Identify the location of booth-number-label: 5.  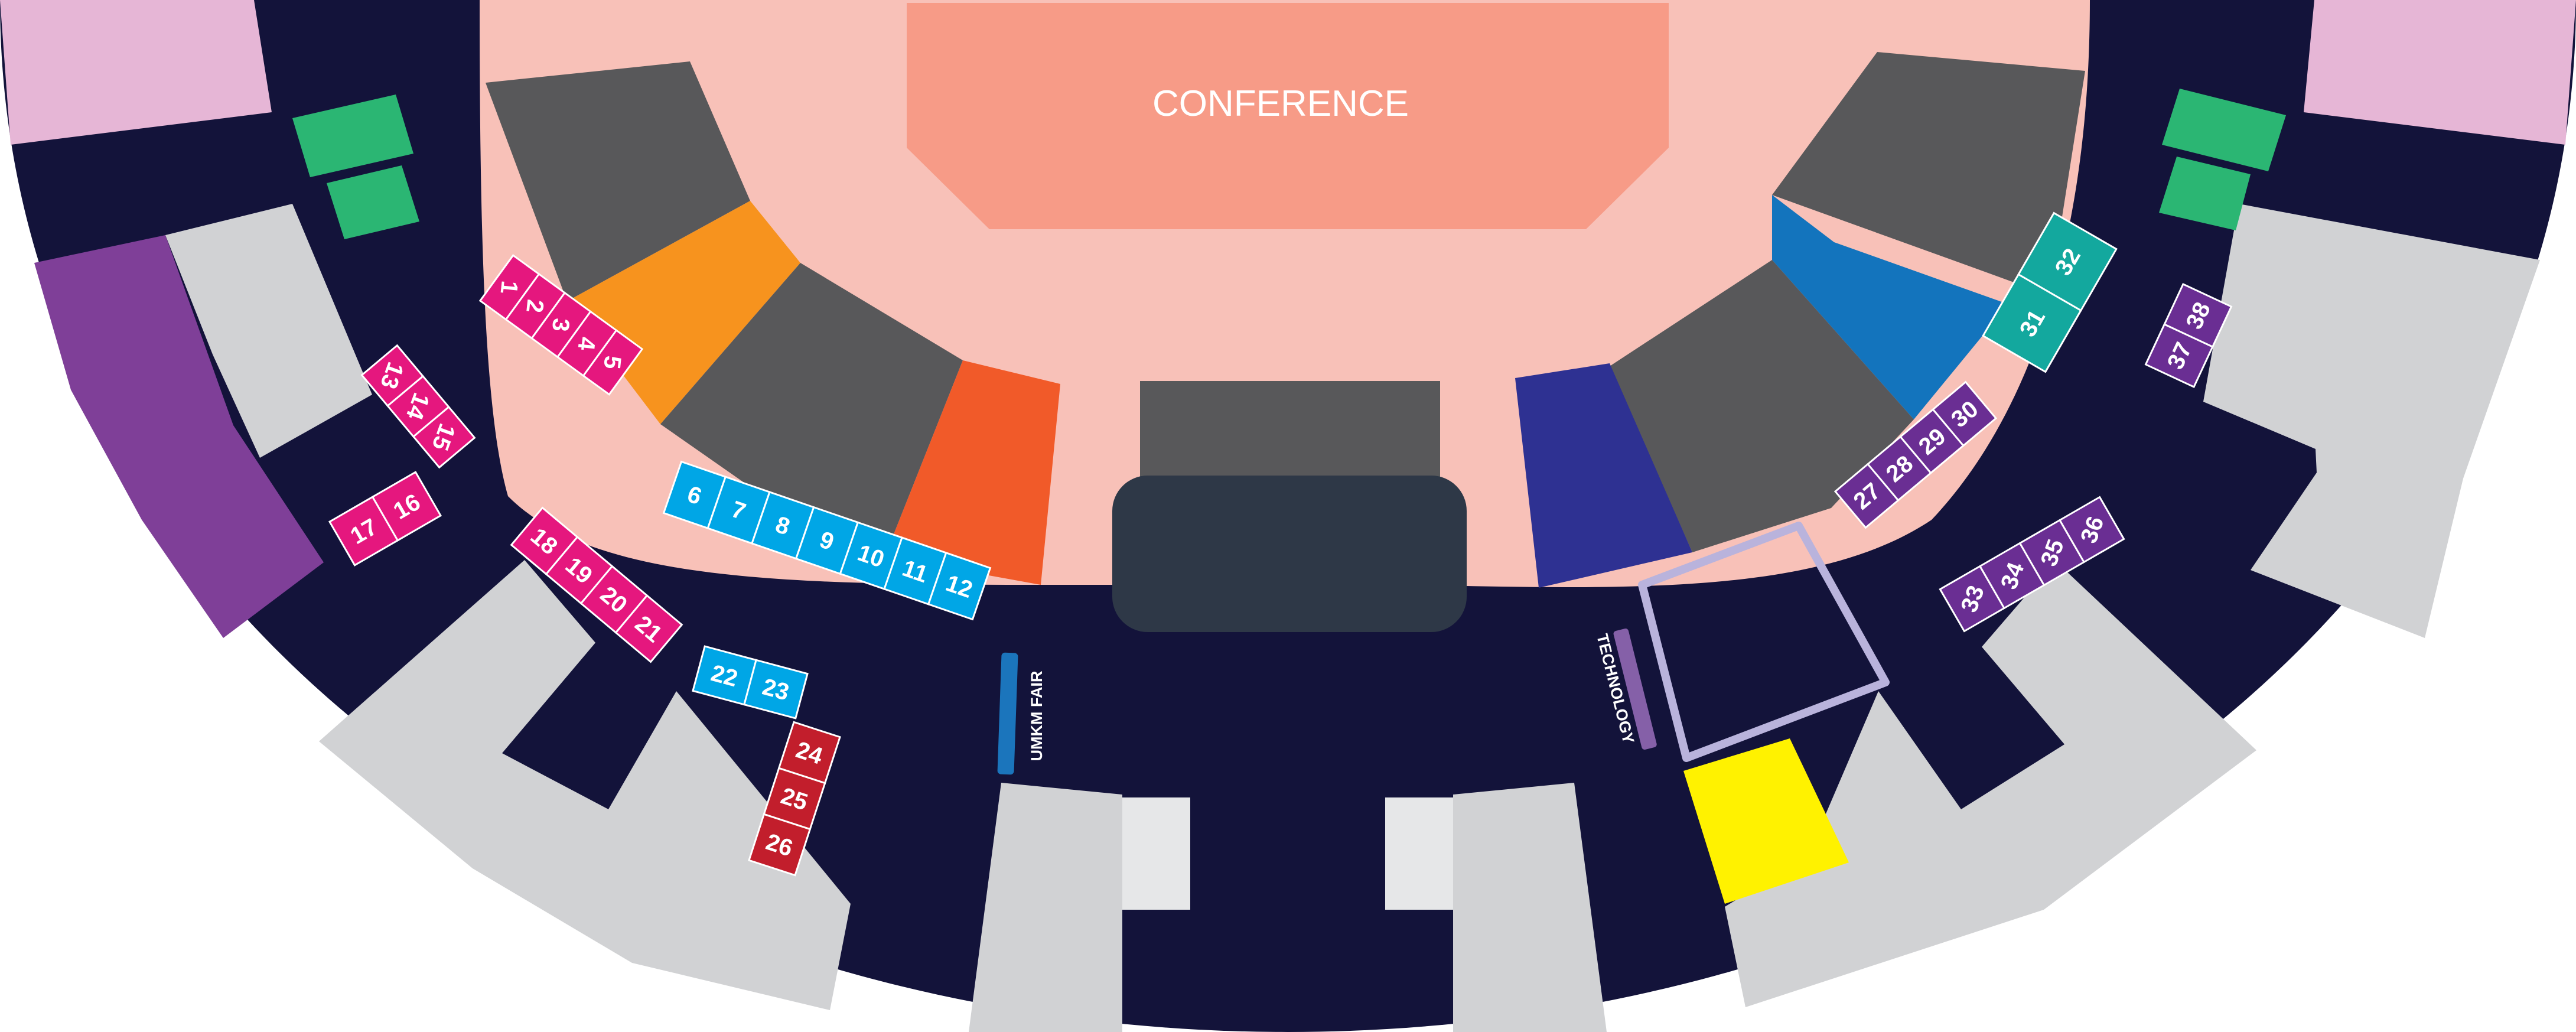
(612, 362).